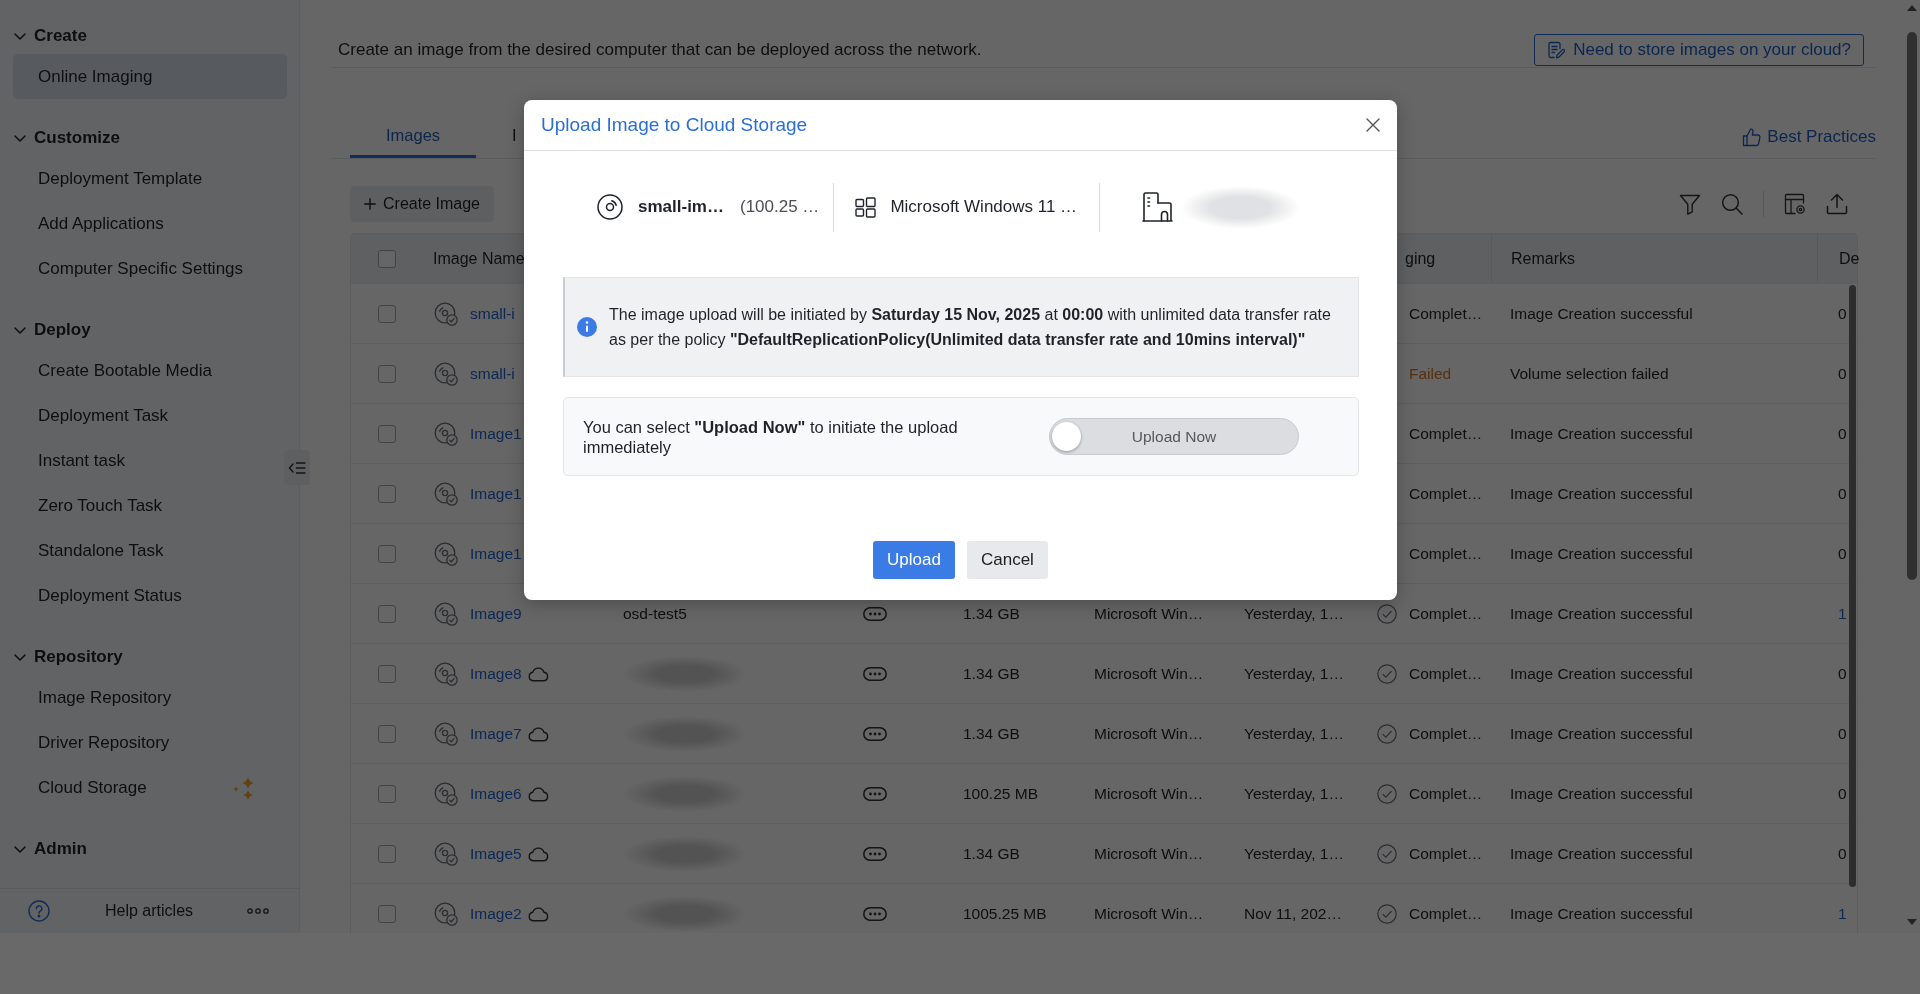 This screenshot has height=994, width=1920. What do you see at coordinates (150, 550) in the screenshot?
I see `sidebar-item: Standalone Task` at bounding box center [150, 550].